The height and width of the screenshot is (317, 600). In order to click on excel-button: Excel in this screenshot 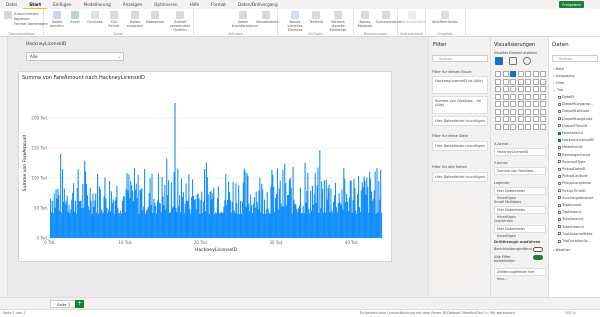, I will do `click(75, 17)`.